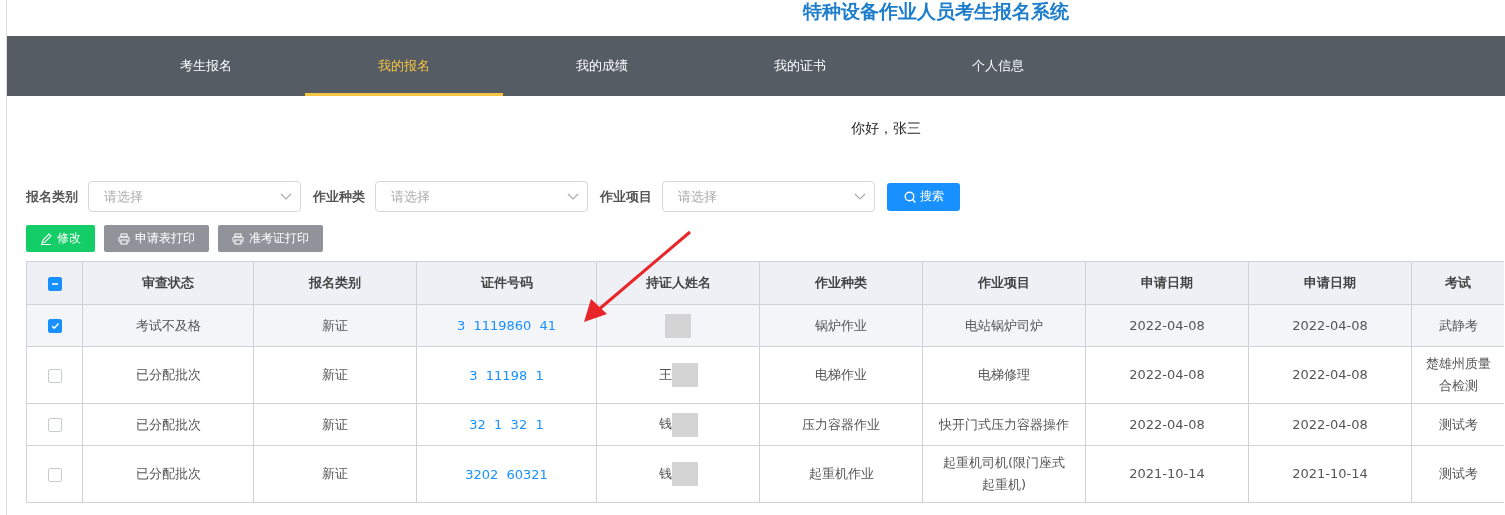 This screenshot has width=1505, height=515. I want to click on column-header: 报名类别, so click(335, 283).